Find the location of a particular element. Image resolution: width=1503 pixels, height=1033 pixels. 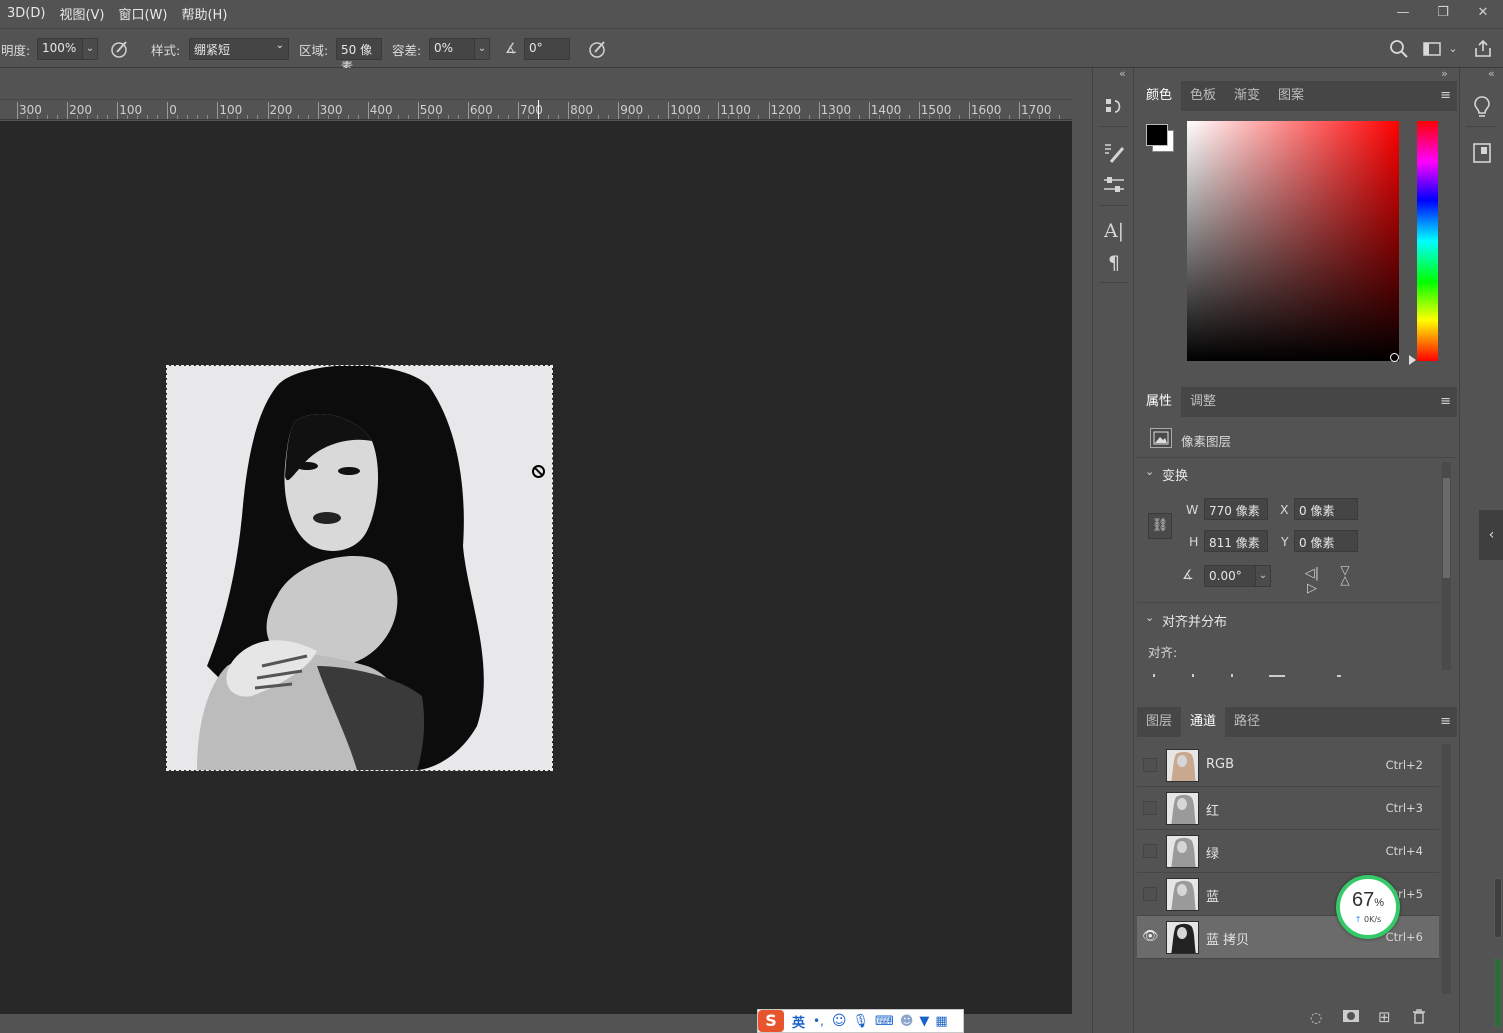

character-button: A| is located at coordinates (1114, 231).